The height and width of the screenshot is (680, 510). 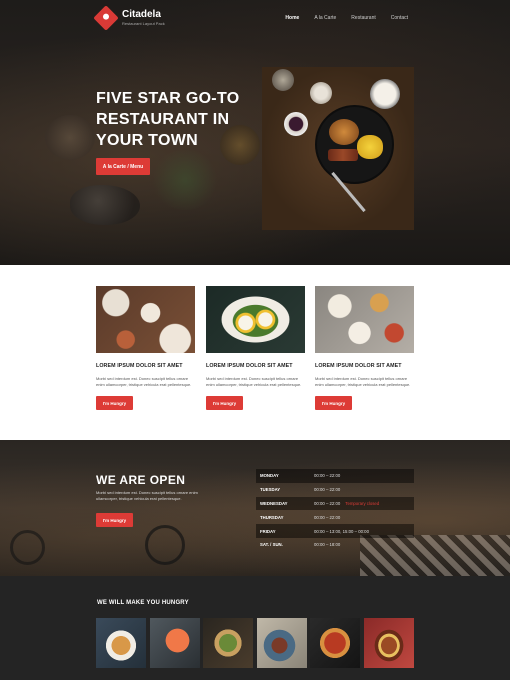 What do you see at coordinates (341, 531) in the screenshot?
I see `hours-time: 00:00 – 13:00, 15:00 – 00:00` at bounding box center [341, 531].